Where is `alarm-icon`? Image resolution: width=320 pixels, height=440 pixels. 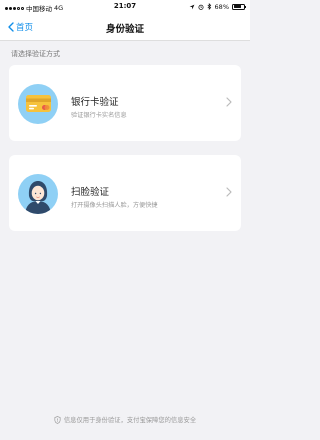
alarm-icon is located at coordinates (201, 7).